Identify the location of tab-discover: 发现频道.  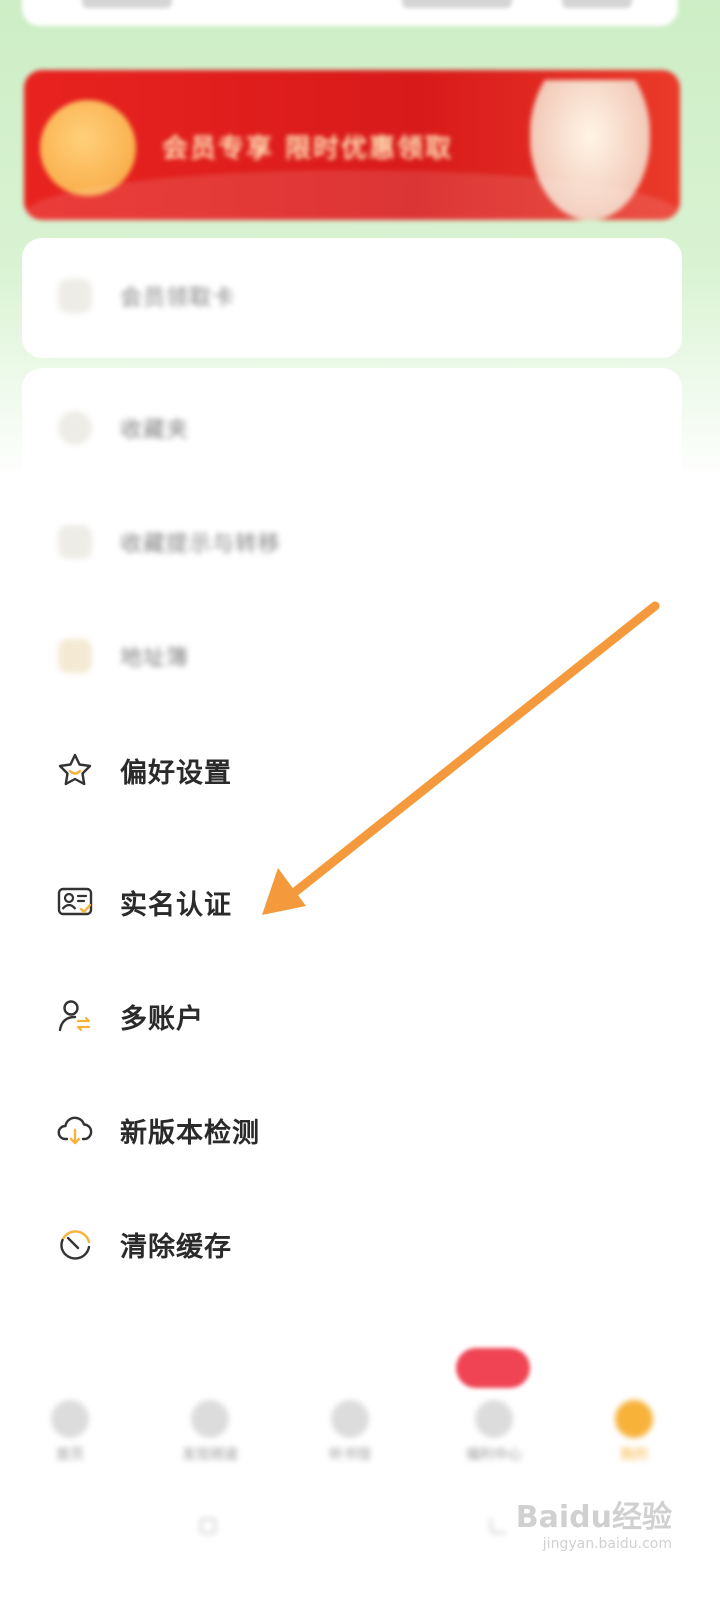
(210, 1427).